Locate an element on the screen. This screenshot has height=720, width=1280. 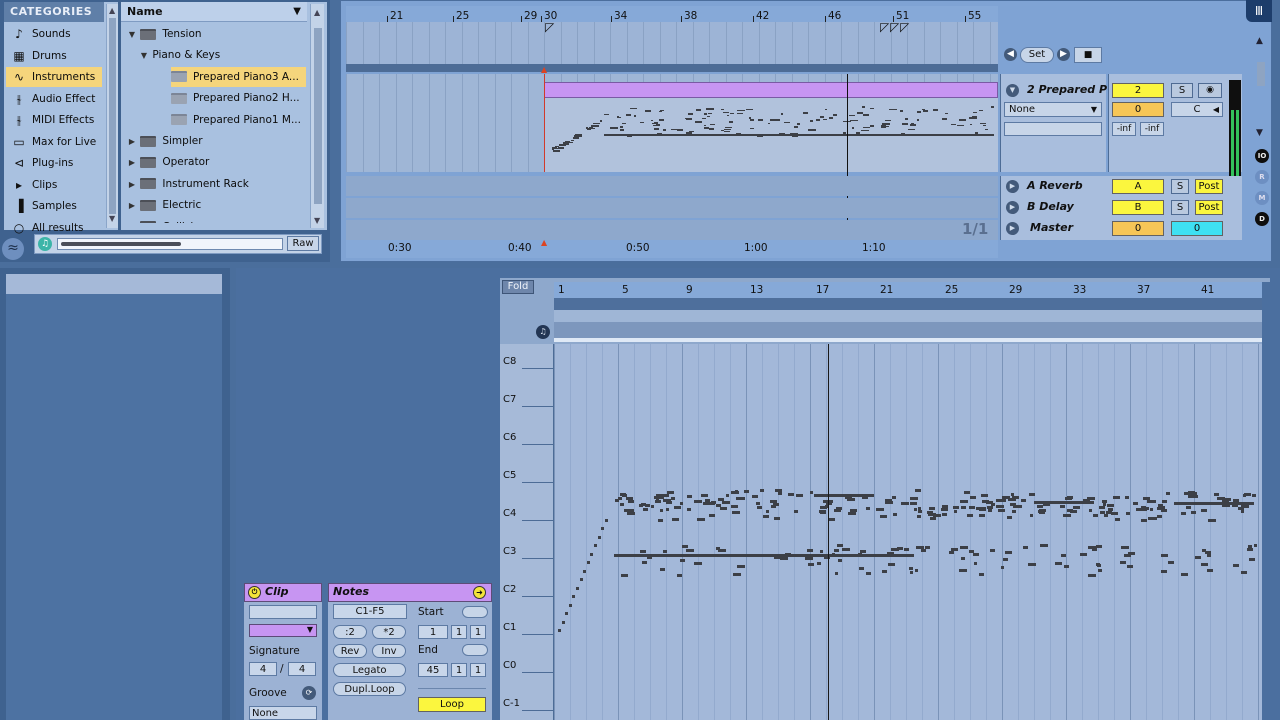
prev-locator-icon: ◀ is located at coordinates (1010, 54).